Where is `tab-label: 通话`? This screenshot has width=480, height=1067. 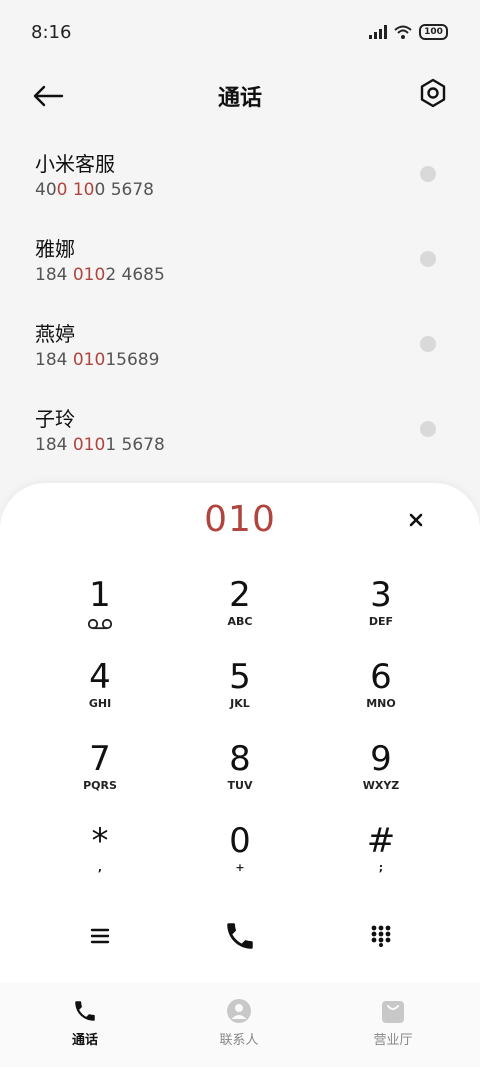 tab-label: 通话 is located at coordinates (84, 1040).